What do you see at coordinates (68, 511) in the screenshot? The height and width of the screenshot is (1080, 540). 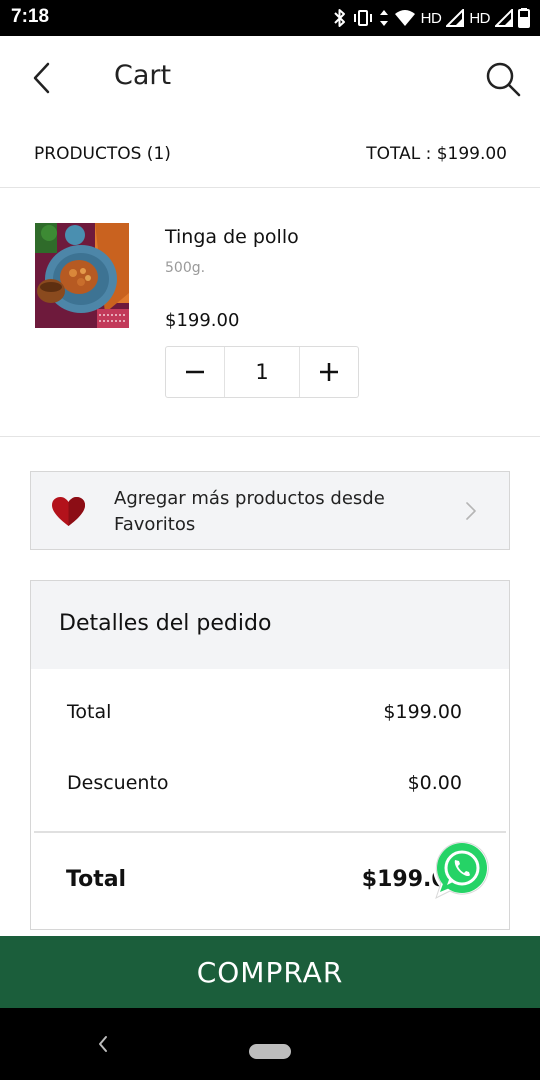 I see `heart-icon` at bounding box center [68, 511].